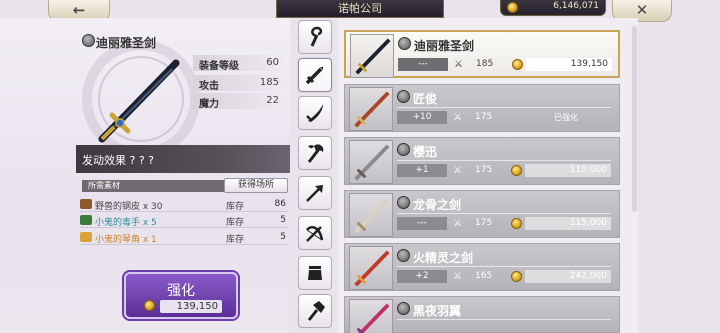 The image size is (720, 333). What do you see at coordinates (568, 223) in the screenshot?
I see `item-price: 115,000` at bounding box center [568, 223].